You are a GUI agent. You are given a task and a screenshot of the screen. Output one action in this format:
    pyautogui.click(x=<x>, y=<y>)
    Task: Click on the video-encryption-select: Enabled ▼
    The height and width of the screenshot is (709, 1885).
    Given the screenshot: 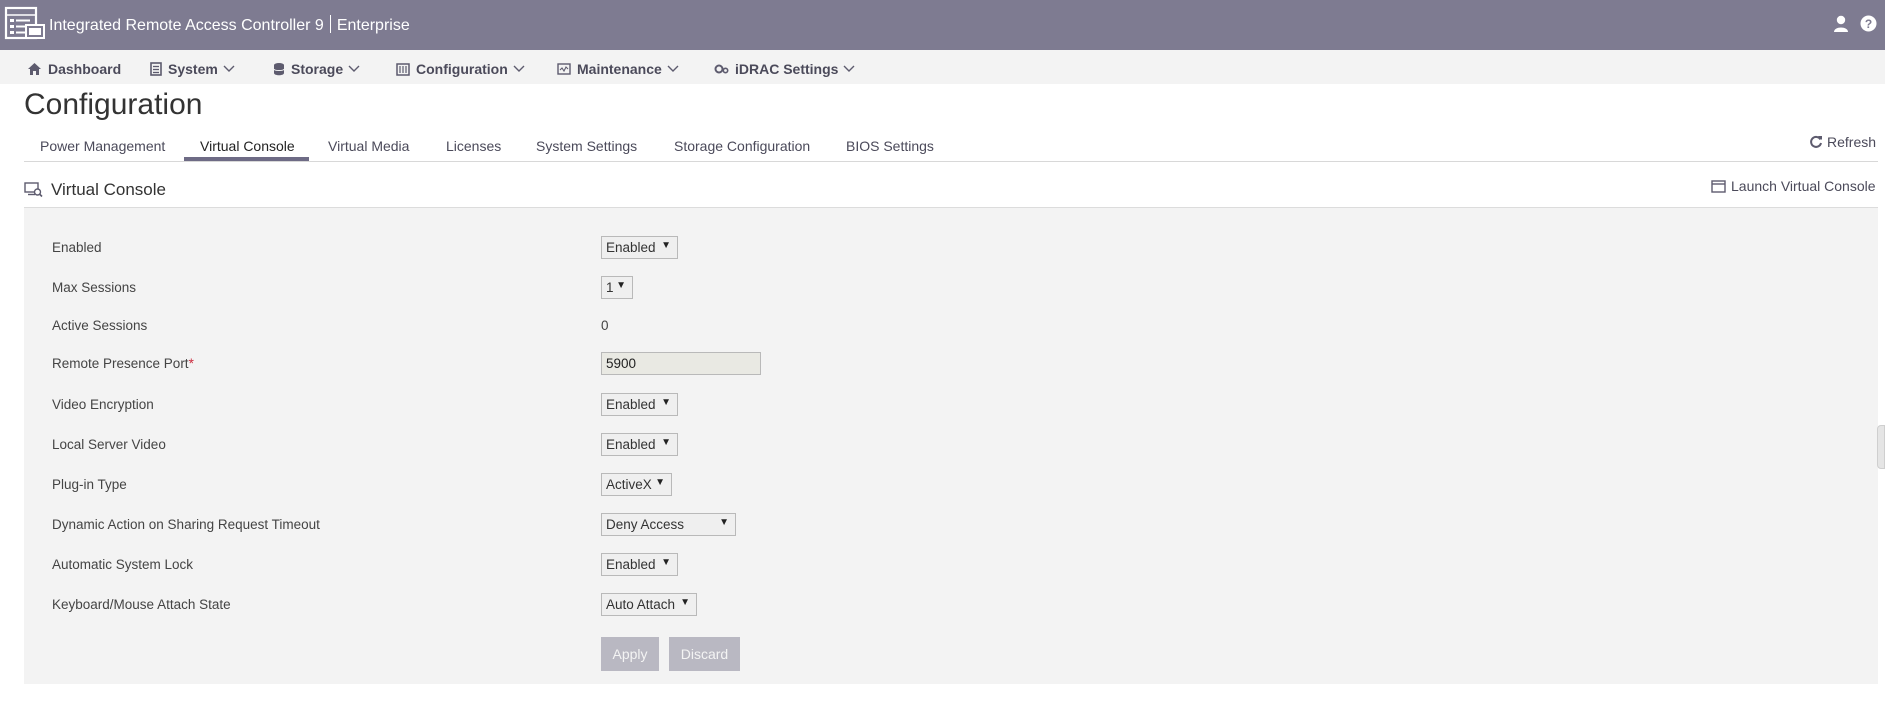 What is the action you would take?
    pyautogui.click(x=639, y=404)
    